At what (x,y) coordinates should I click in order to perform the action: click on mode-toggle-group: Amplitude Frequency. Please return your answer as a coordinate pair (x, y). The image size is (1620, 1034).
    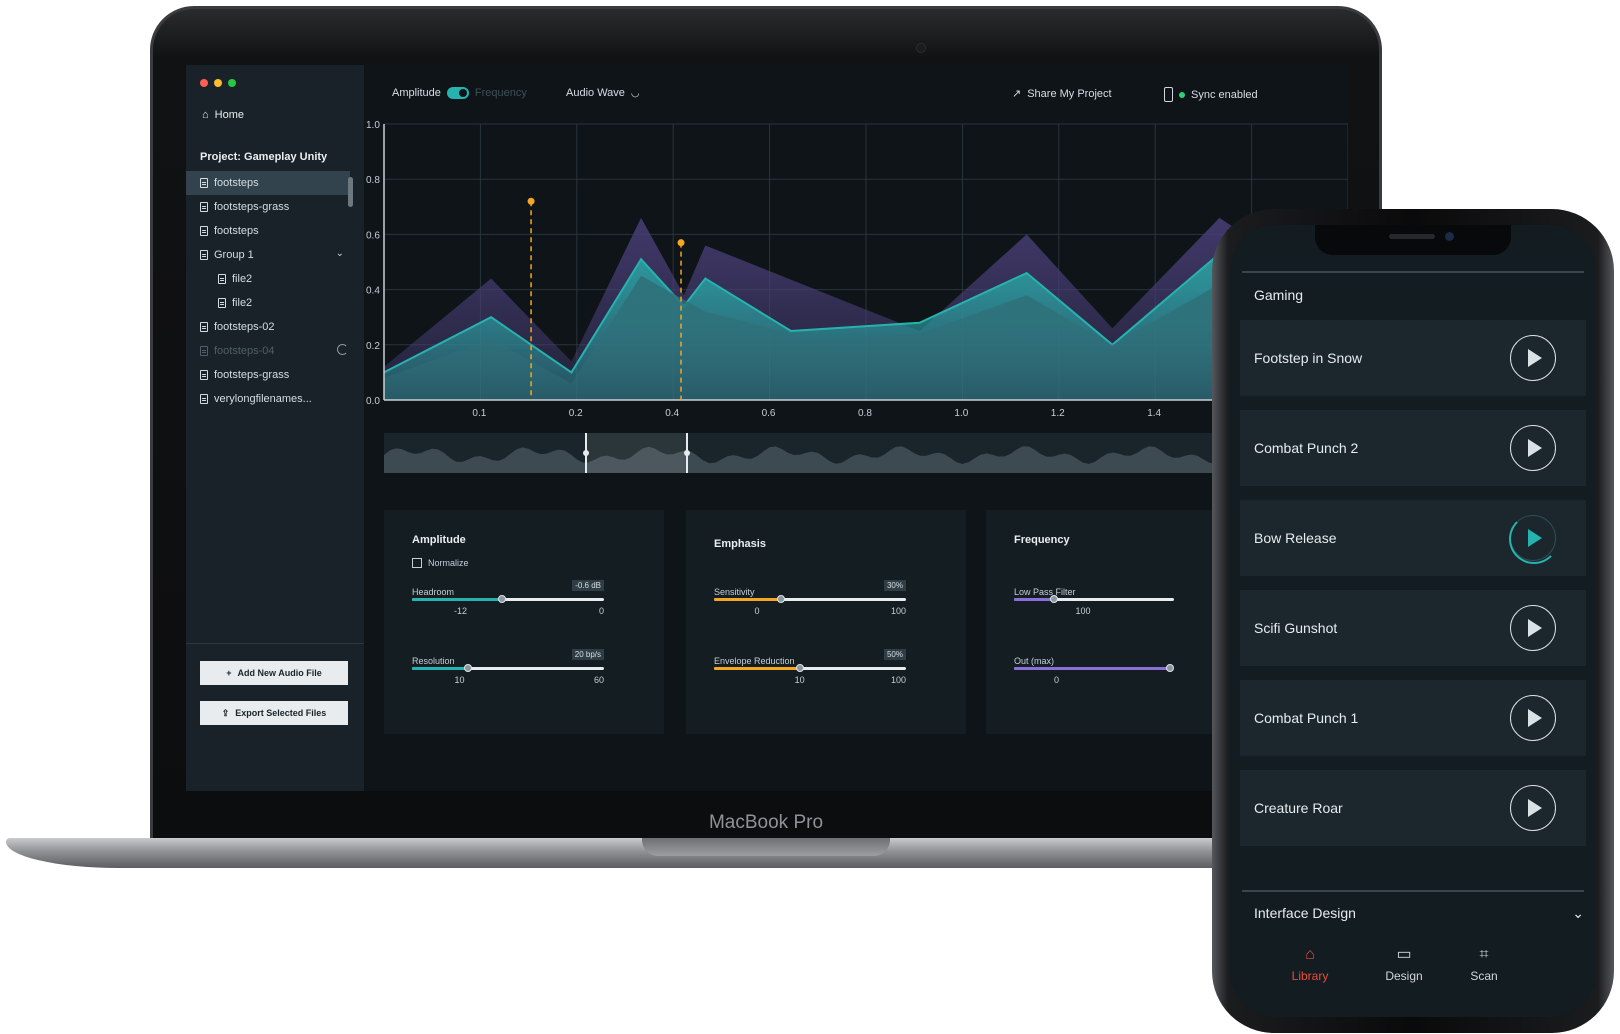
    Looking at the image, I should click on (459, 93).